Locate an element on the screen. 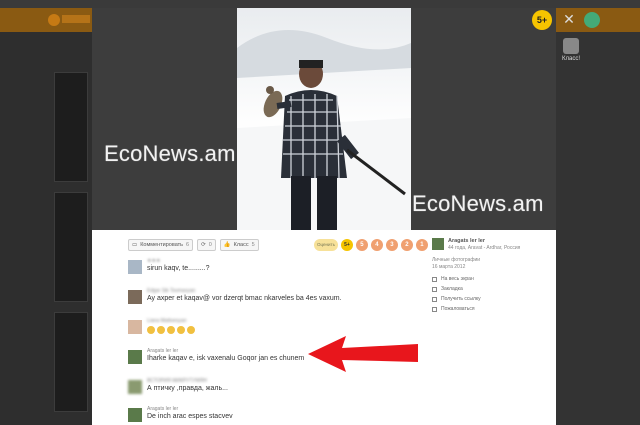  action-bar: ▭ Комментировать 6 ⟳ 0 👍 Класс 5 is located at coordinates (193, 245).